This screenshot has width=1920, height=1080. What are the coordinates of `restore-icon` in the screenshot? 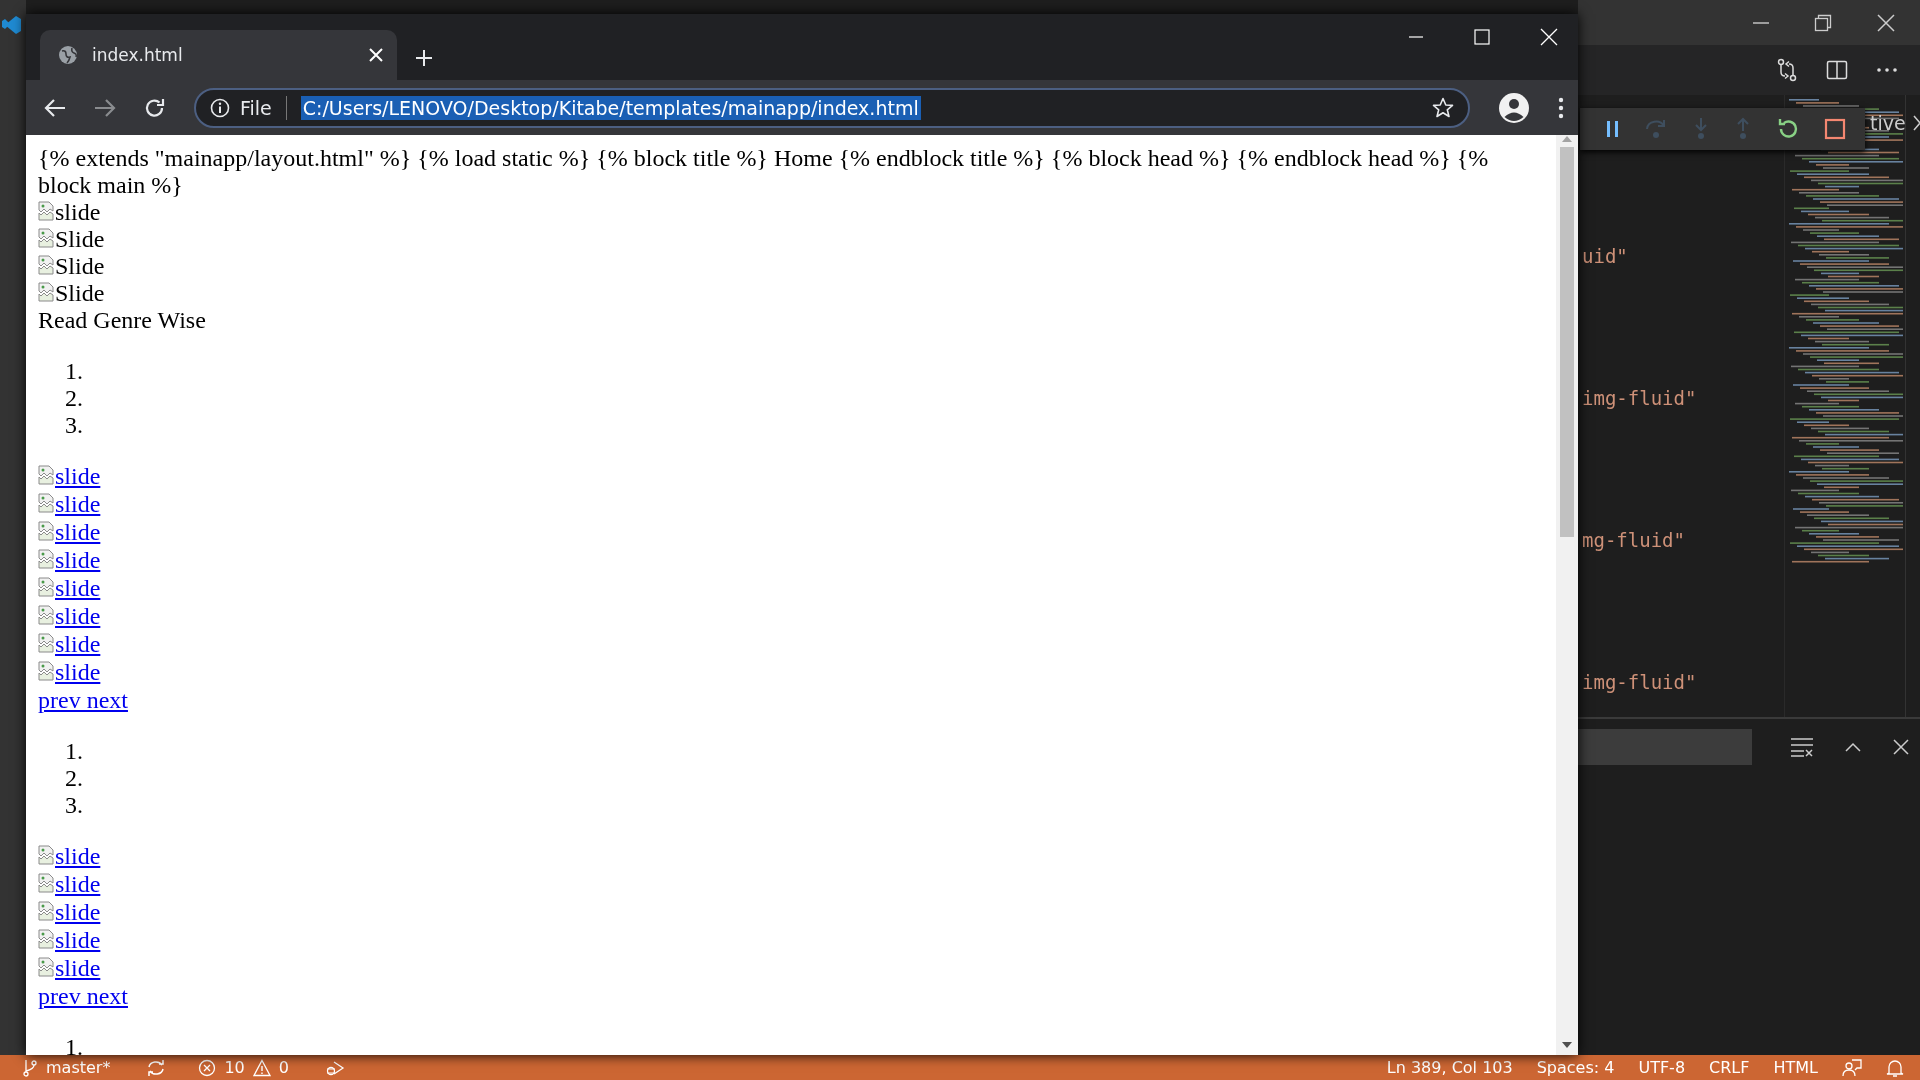 It's located at (1823, 22).